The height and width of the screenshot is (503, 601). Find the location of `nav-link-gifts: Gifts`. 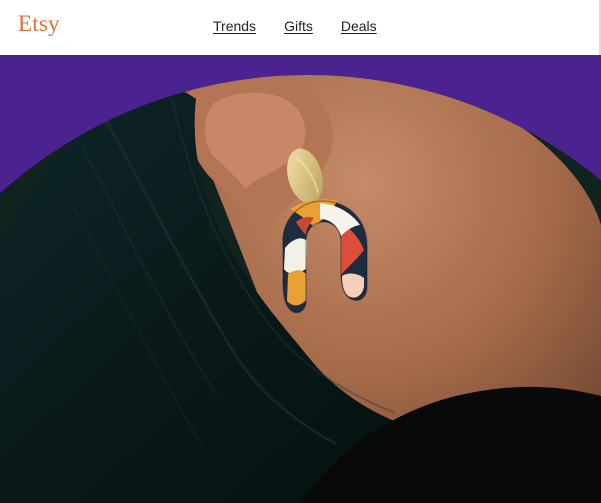

nav-link-gifts: Gifts is located at coordinates (298, 26).